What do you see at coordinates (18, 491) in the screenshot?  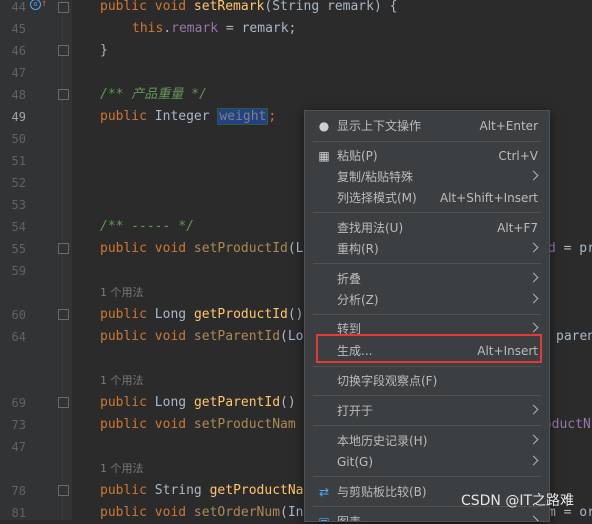 I see `line-number: 78` at bounding box center [18, 491].